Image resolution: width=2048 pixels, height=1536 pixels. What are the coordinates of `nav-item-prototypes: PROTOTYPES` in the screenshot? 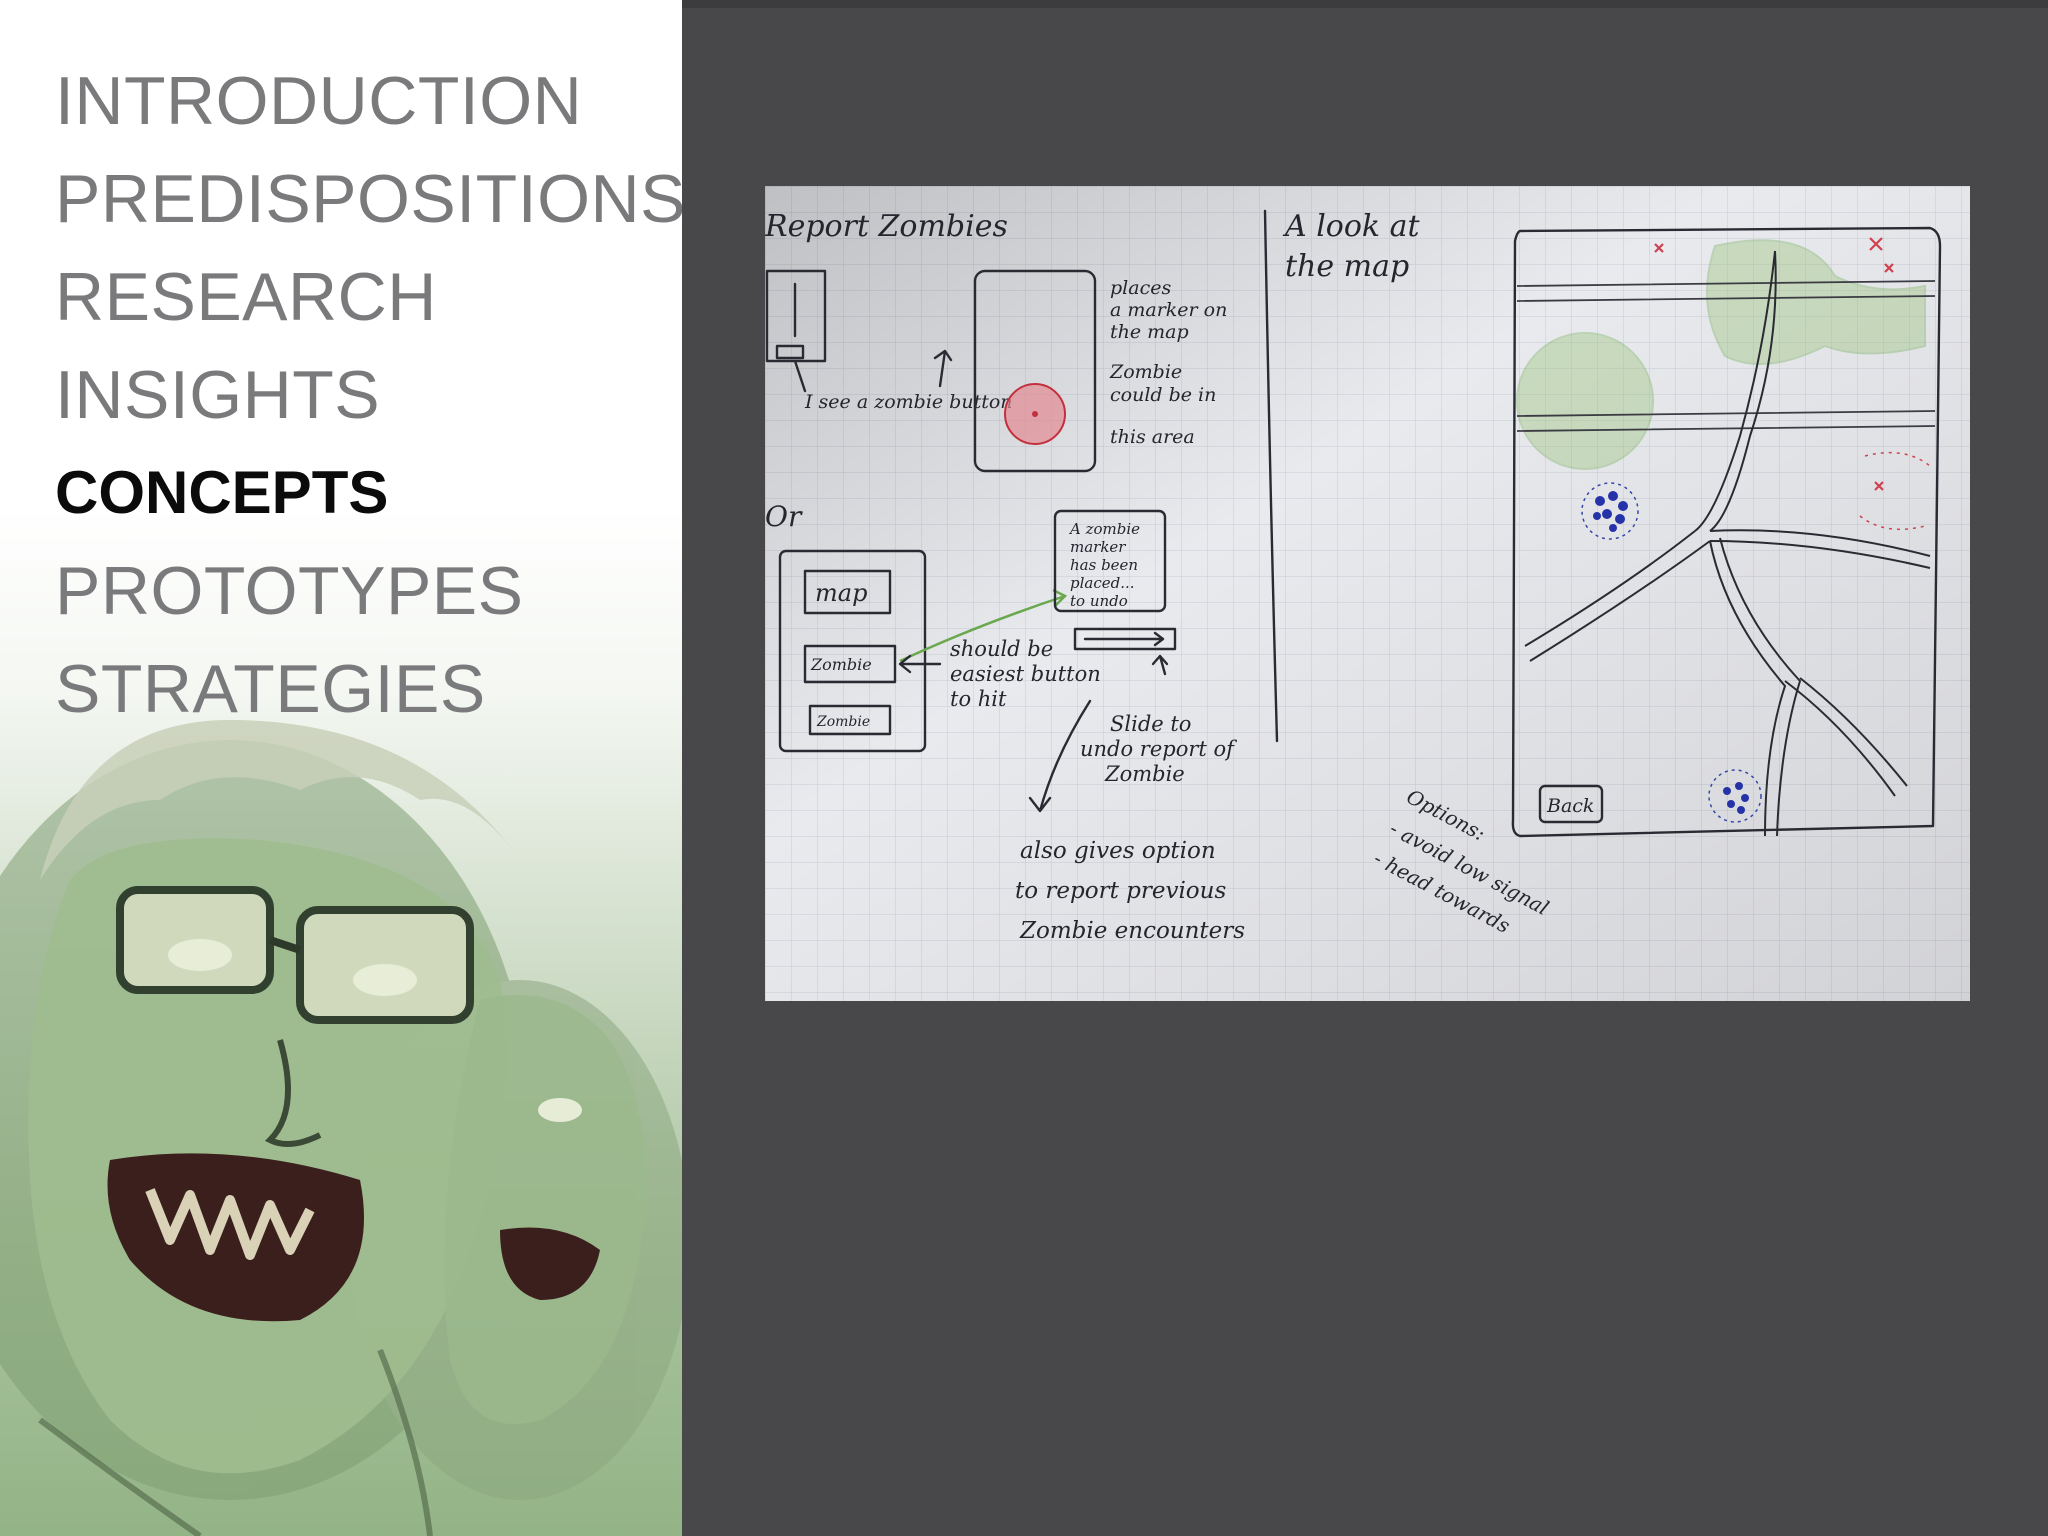 It's located at (368, 591).